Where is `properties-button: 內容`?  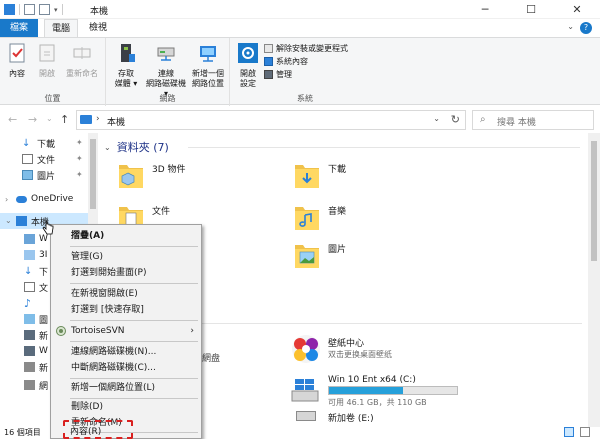 properties-button: 內容 is located at coordinates (17, 60).